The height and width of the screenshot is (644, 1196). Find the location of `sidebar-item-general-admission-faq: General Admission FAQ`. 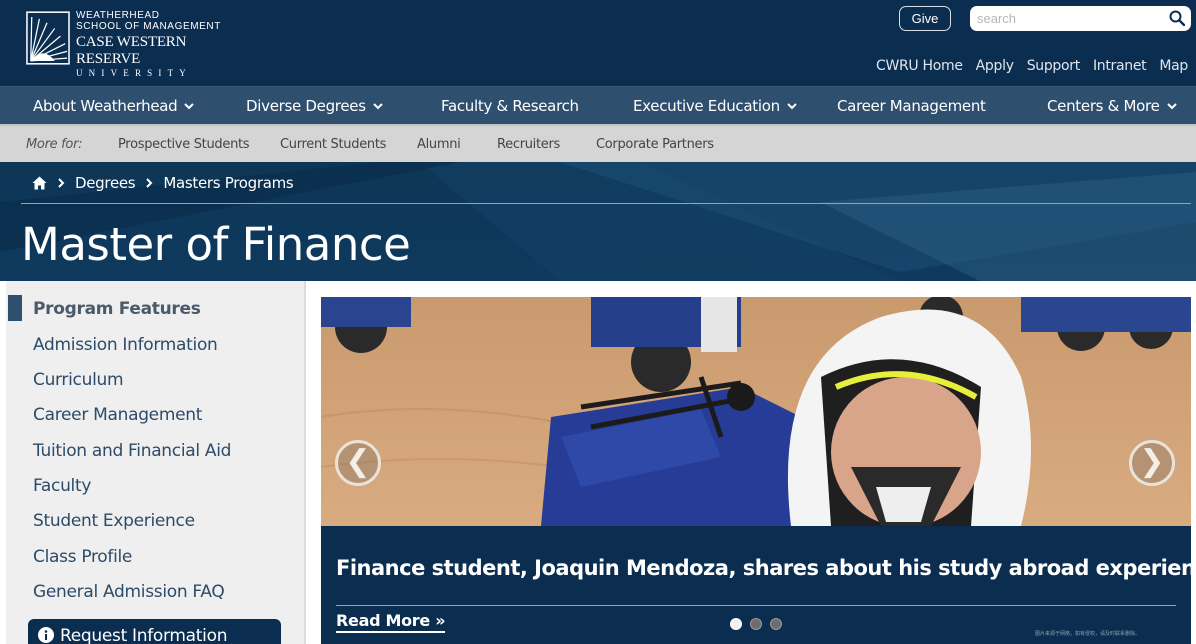

sidebar-item-general-admission-faq: General Admission FAQ is located at coordinates (129, 592).